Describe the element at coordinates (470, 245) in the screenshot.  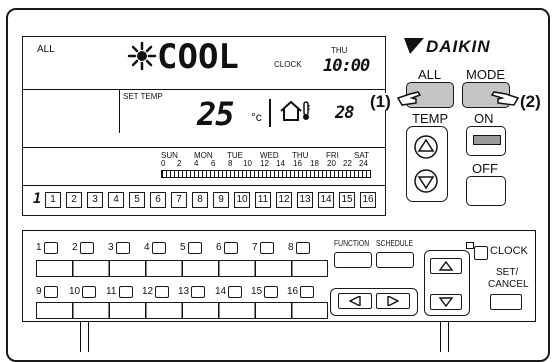
I see `clock-led` at that location.